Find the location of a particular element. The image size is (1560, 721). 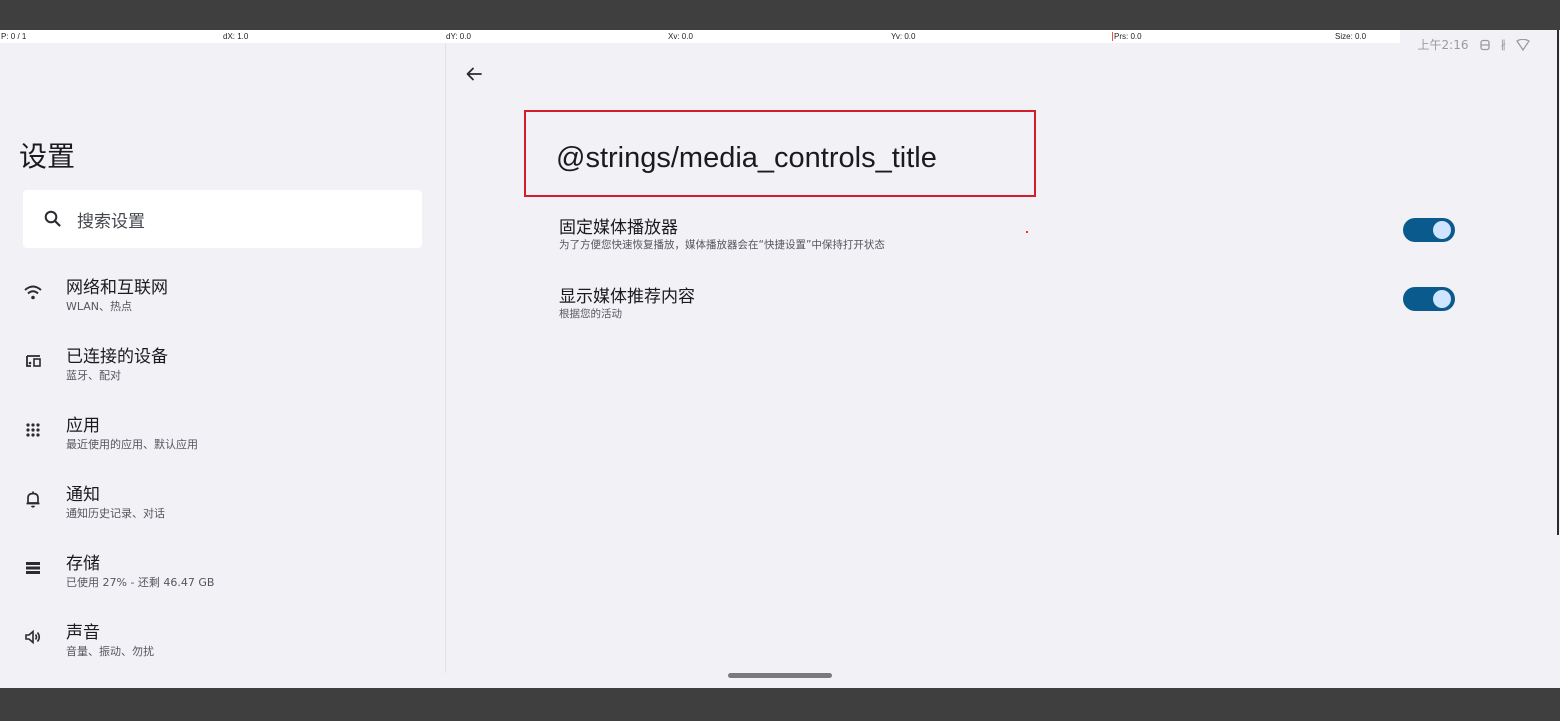

pref-show-media-recommendations: 显示媒体推荐内容 根据您的活动 is located at coordinates (1009, 304).